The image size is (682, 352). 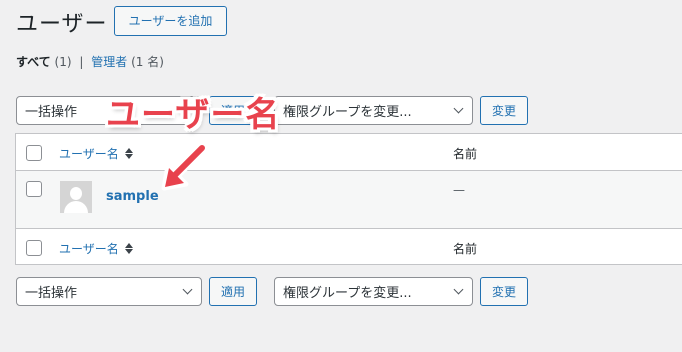 What do you see at coordinates (147, 62) in the screenshot?
I see `filter-admin-count: (1 名)` at bounding box center [147, 62].